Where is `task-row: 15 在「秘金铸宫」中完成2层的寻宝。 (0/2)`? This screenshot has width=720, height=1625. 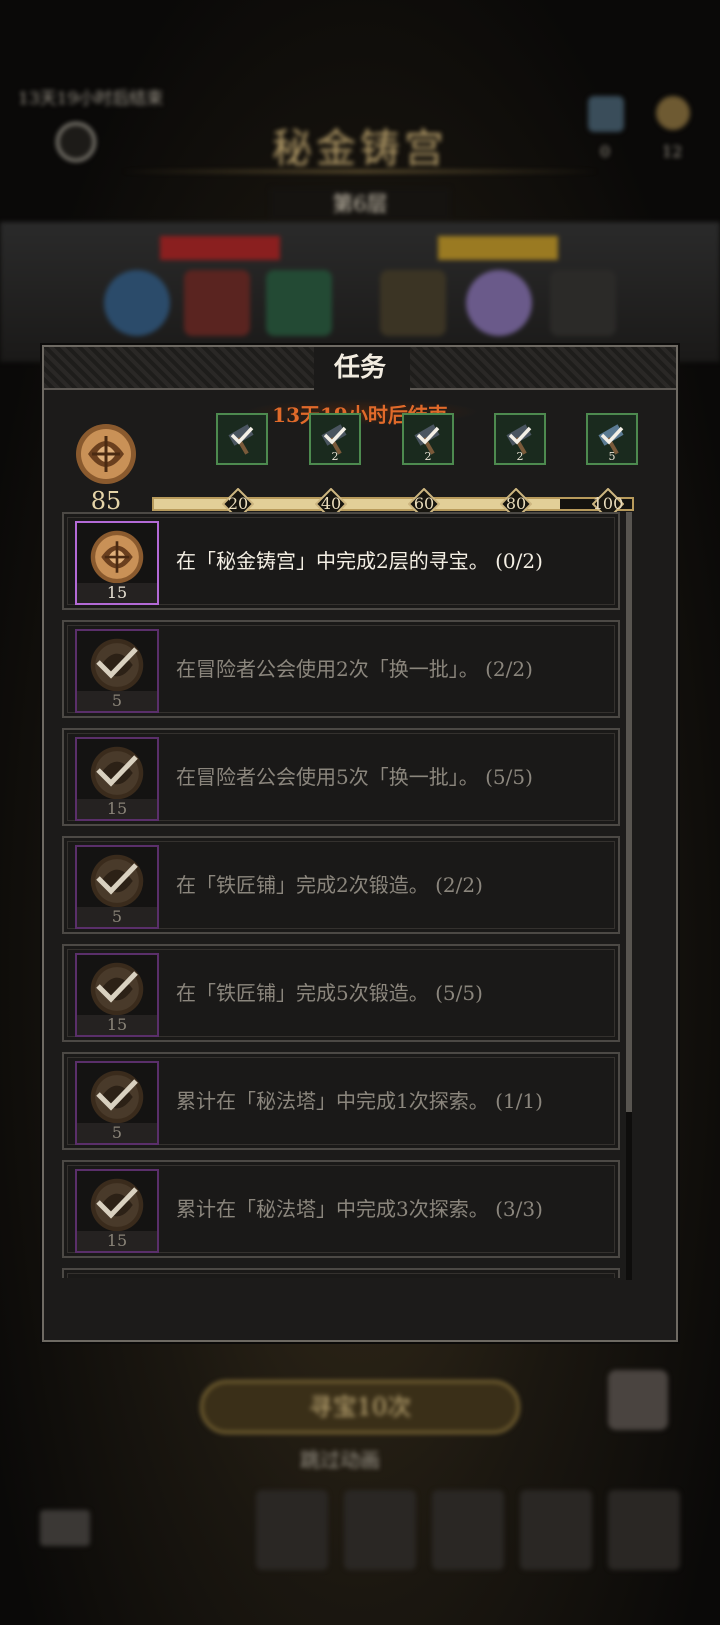 task-row: 15 在「秘金铸宫」中完成2层的寻宝。 (0/2) is located at coordinates (341, 561).